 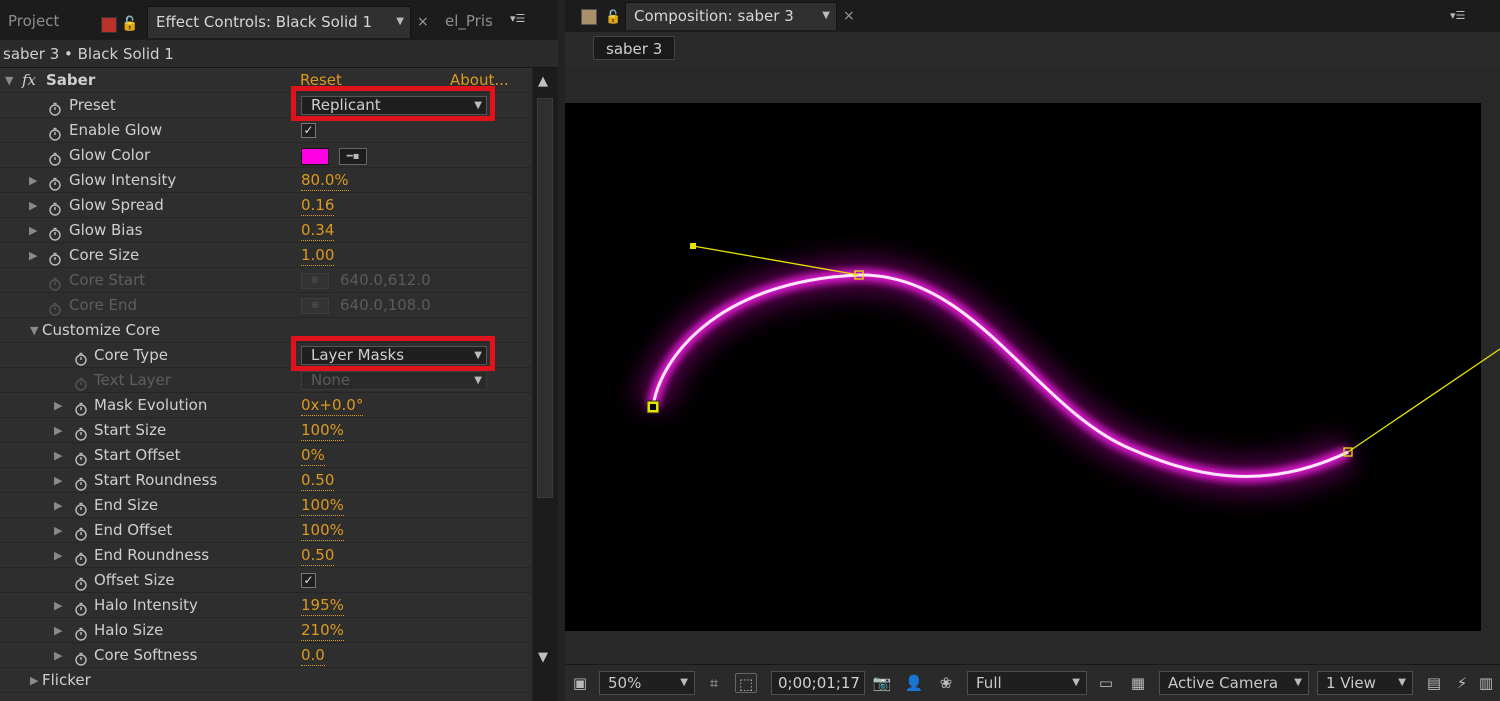 I want to click on fx-icon: fx, so click(x=29, y=80).